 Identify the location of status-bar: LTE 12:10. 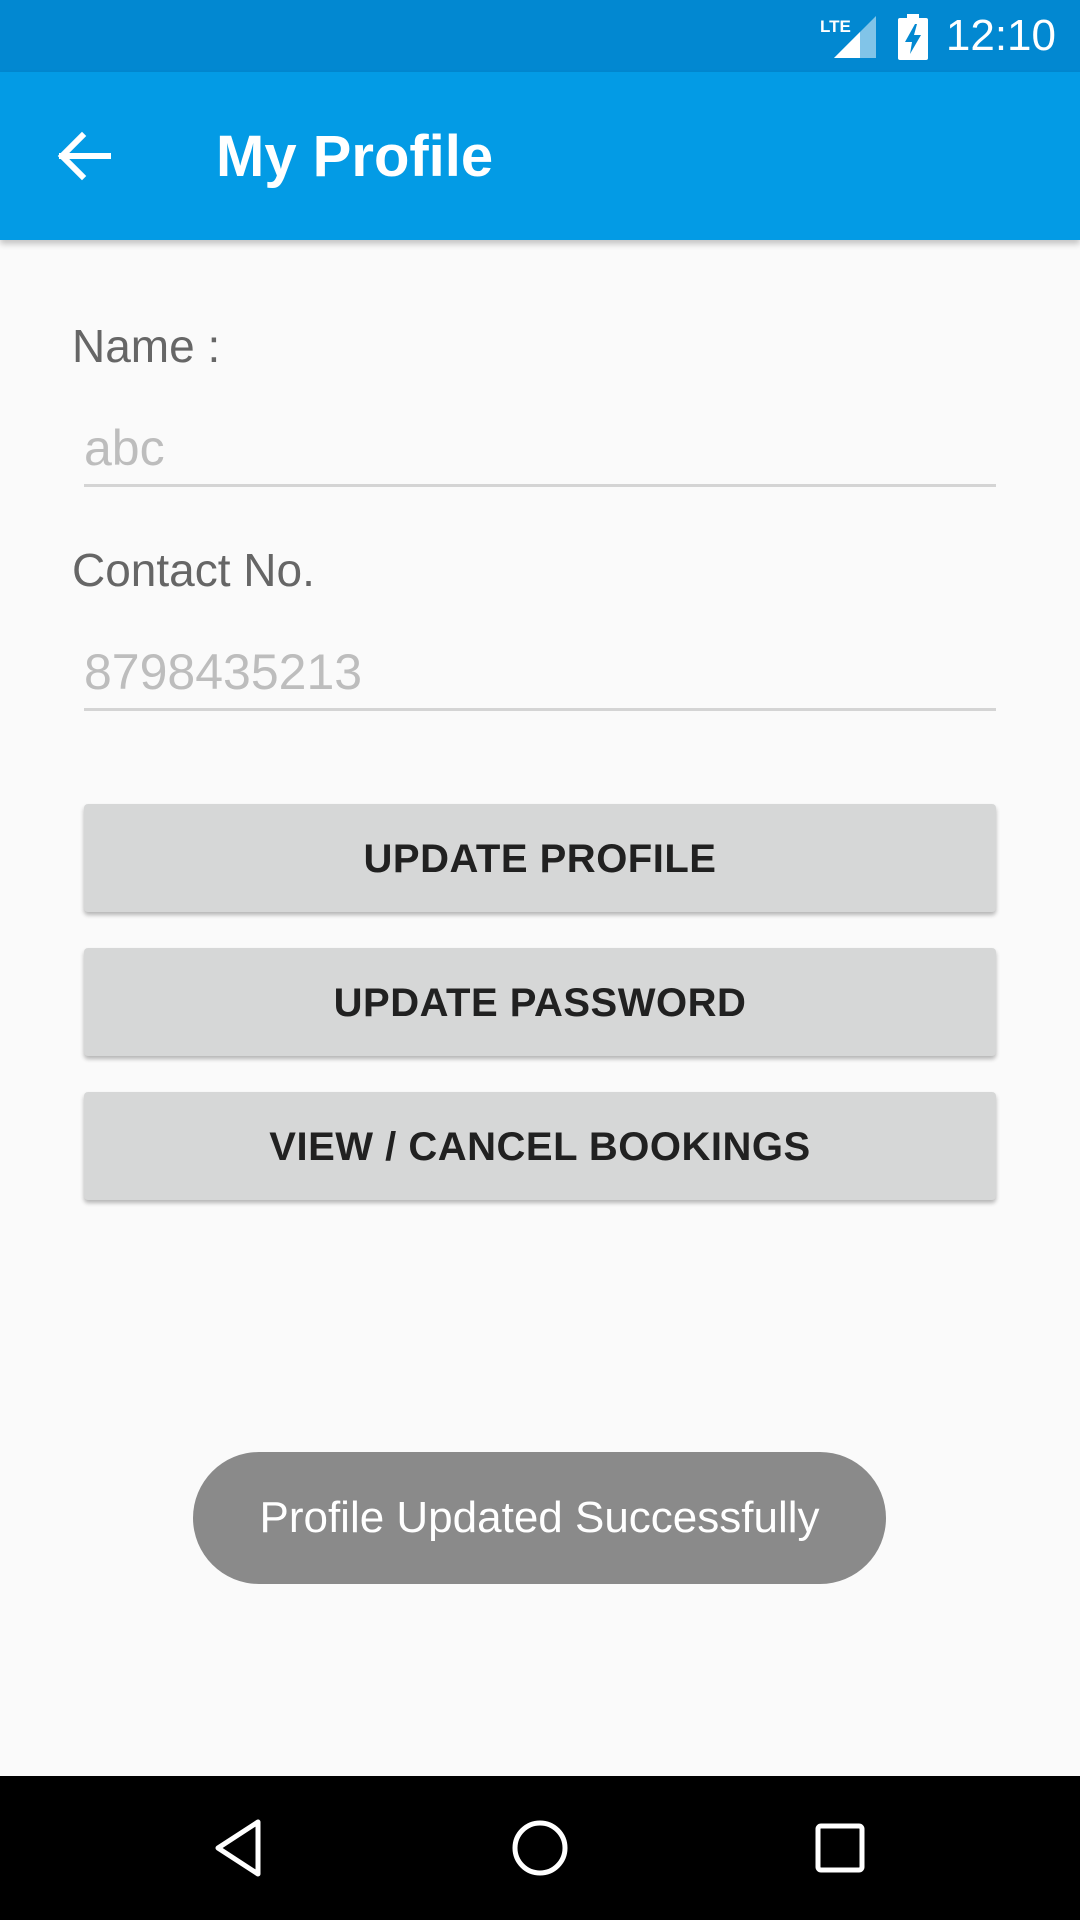
(540, 36).